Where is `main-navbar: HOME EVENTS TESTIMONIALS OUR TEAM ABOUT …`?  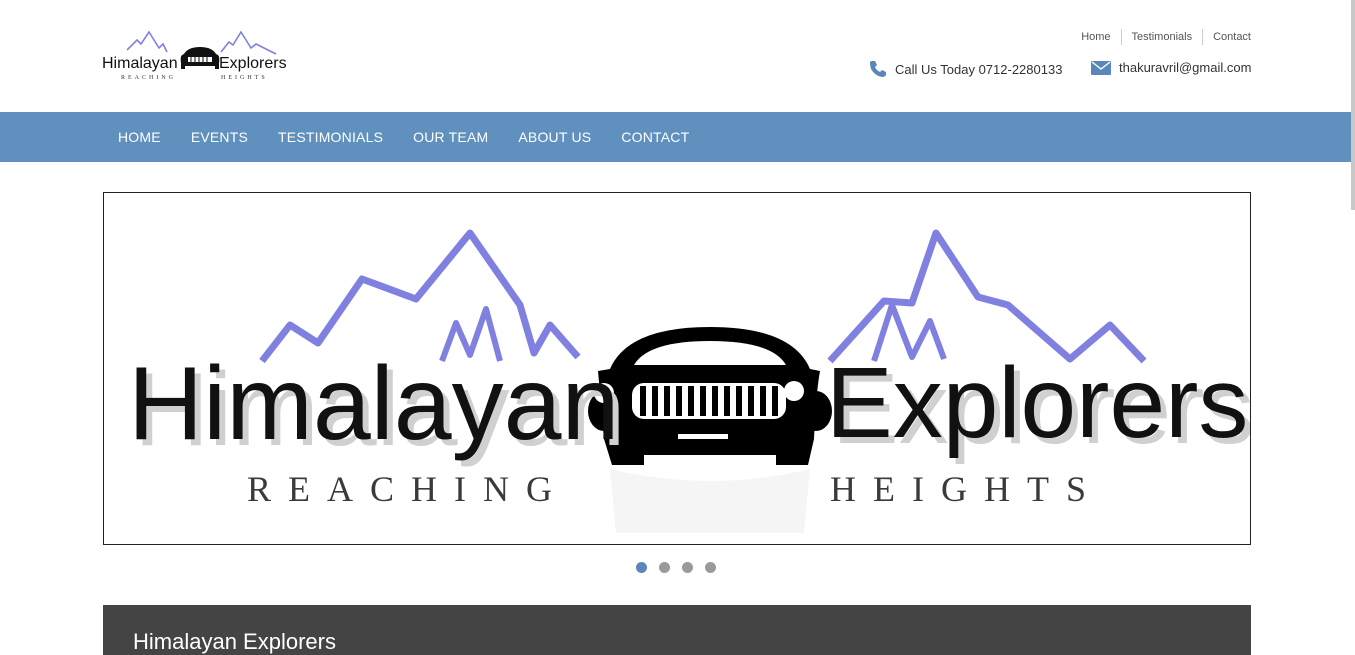
main-navbar: HOME EVENTS TESTIMONIALS OUR TEAM ABOUT … is located at coordinates (677, 137).